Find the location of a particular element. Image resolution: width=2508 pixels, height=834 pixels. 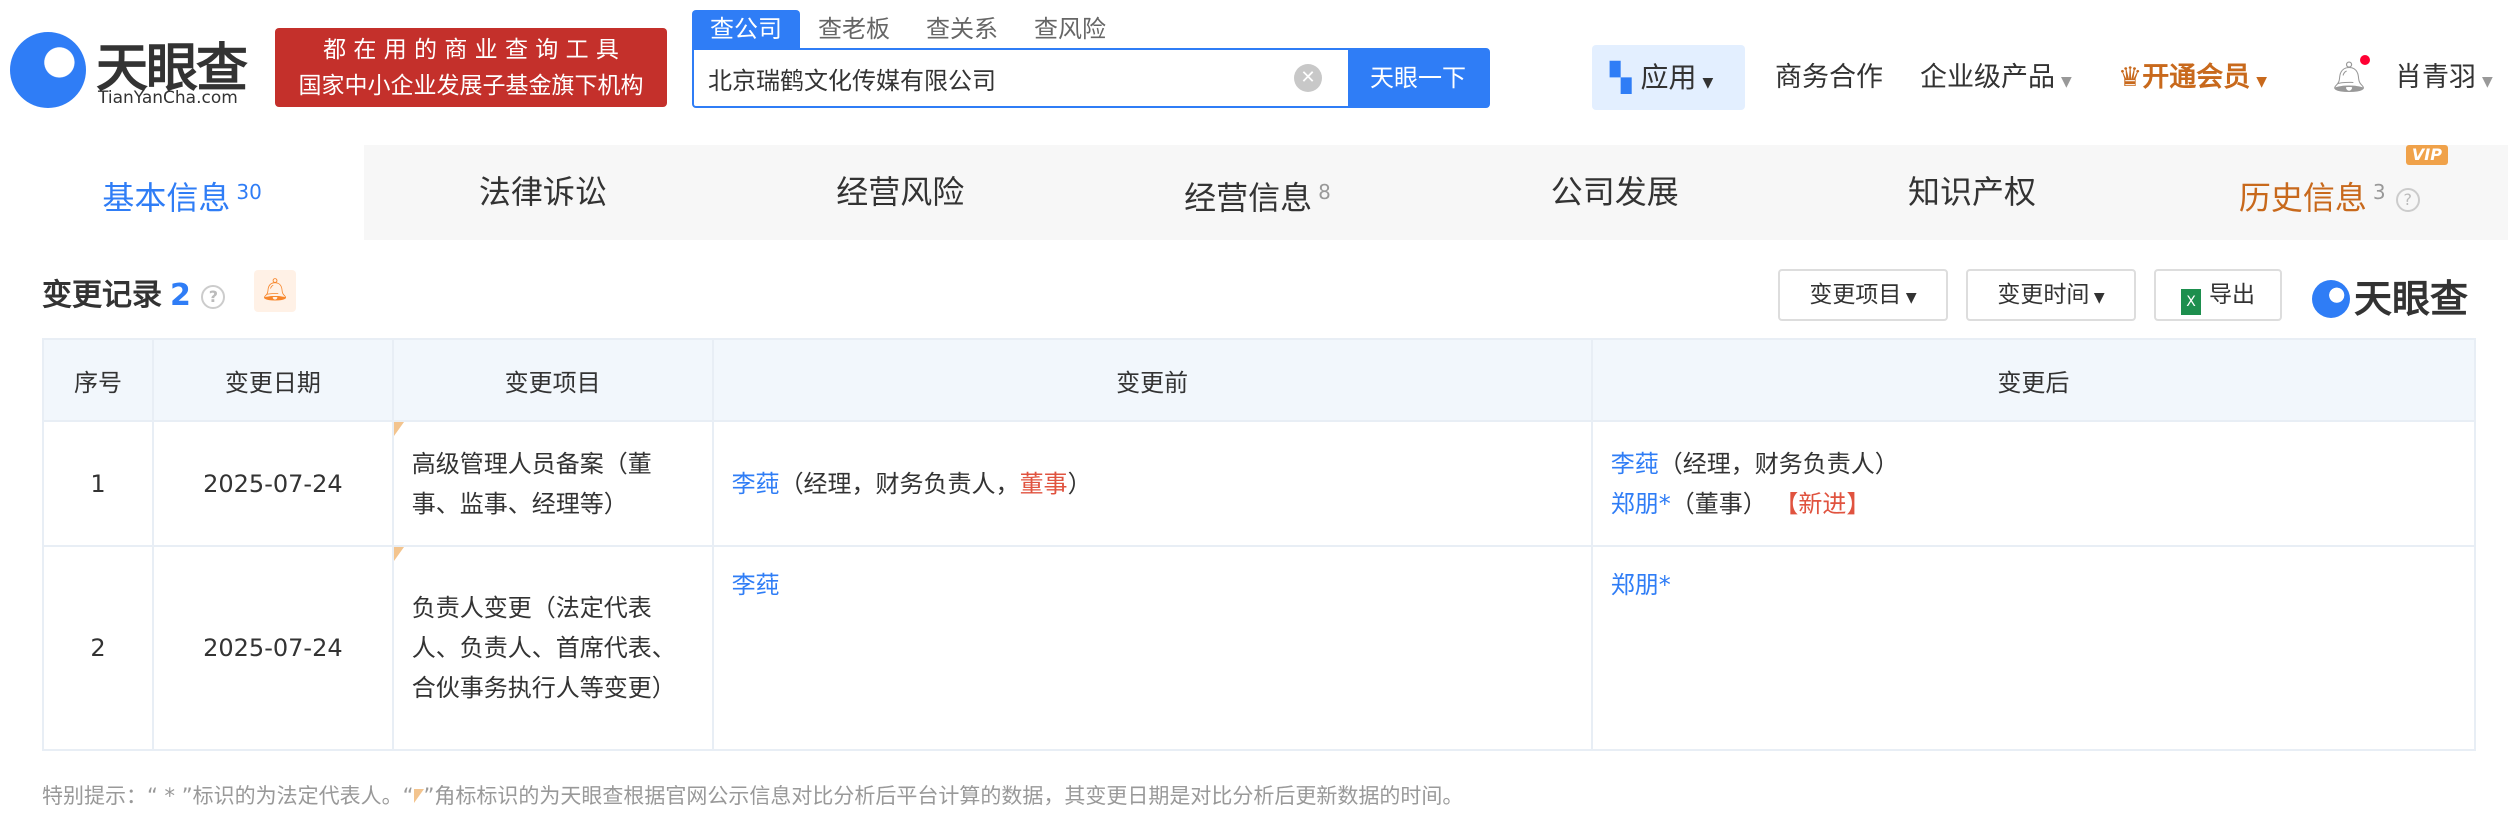

app-menu-button: ▚ 应用 ▼ is located at coordinates (1668, 77).